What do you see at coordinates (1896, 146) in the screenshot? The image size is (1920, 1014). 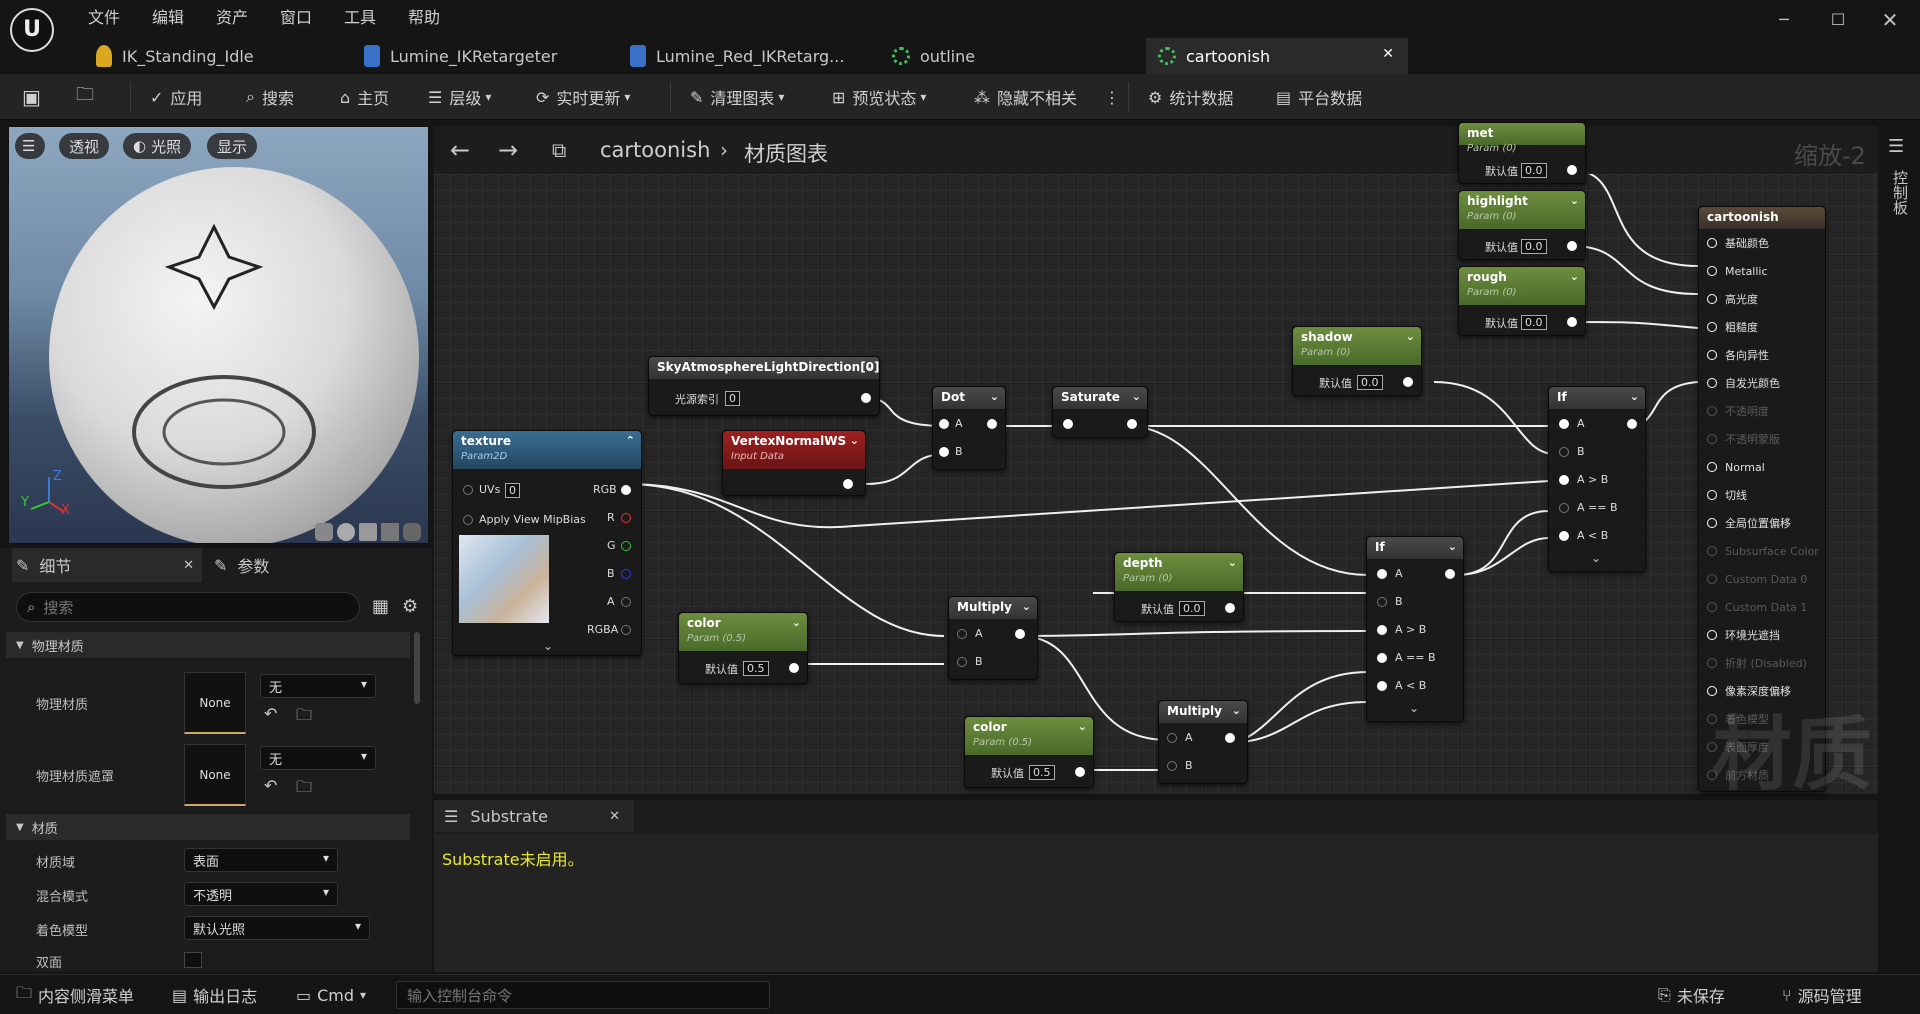 I see `palette-menu-icon: ☰` at bounding box center [1896, 146].